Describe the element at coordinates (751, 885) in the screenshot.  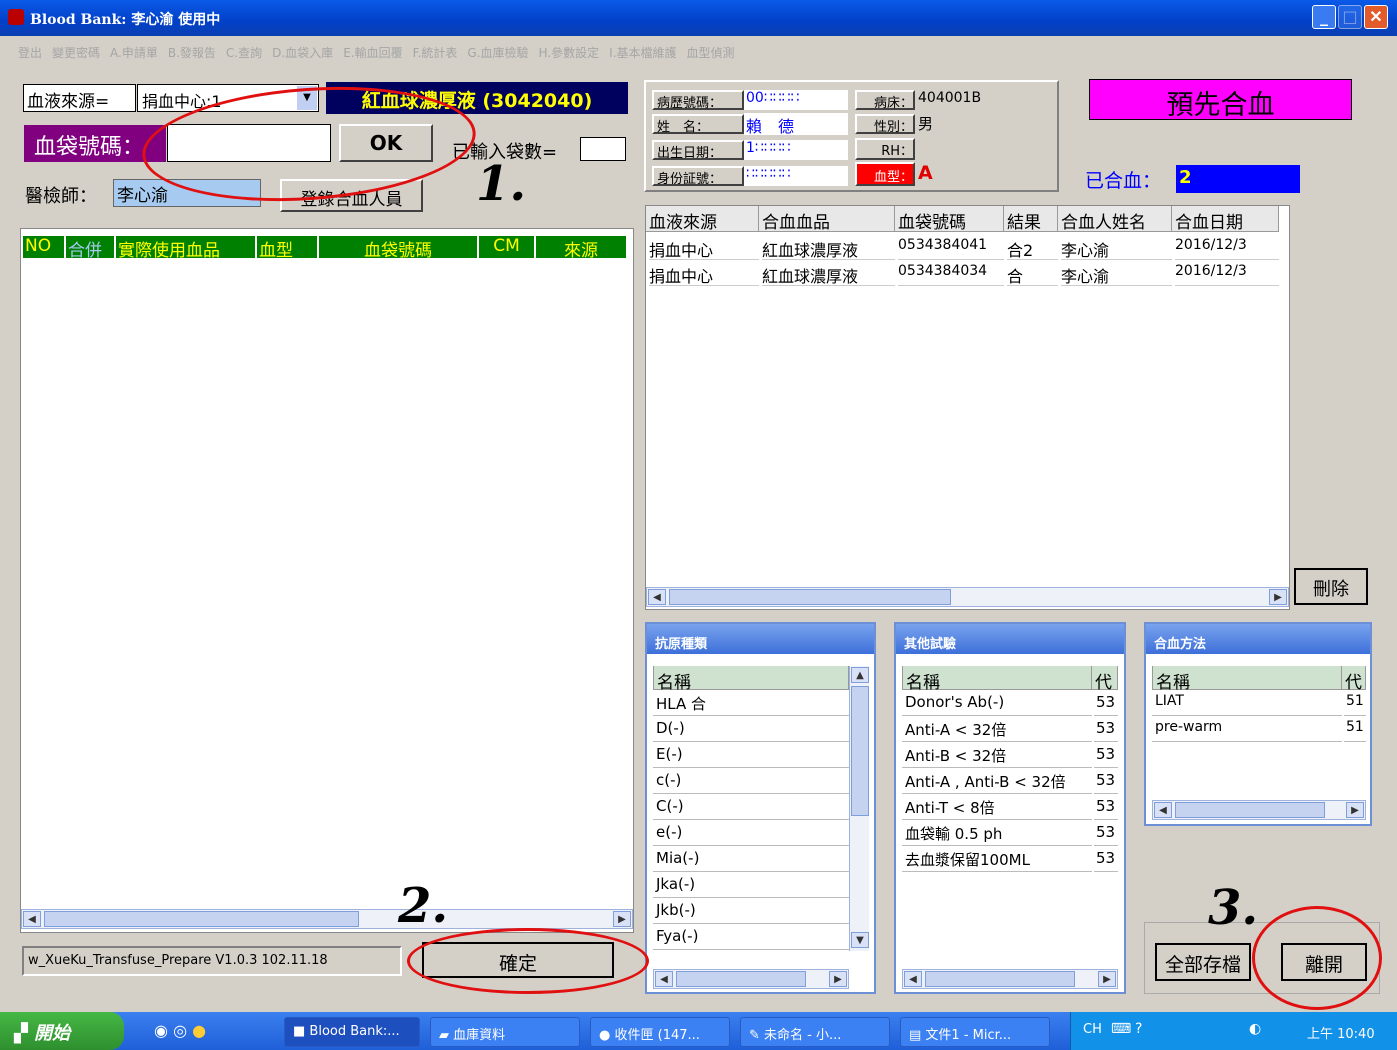
I see `antigen-list-item: Jka(-)` at that location.